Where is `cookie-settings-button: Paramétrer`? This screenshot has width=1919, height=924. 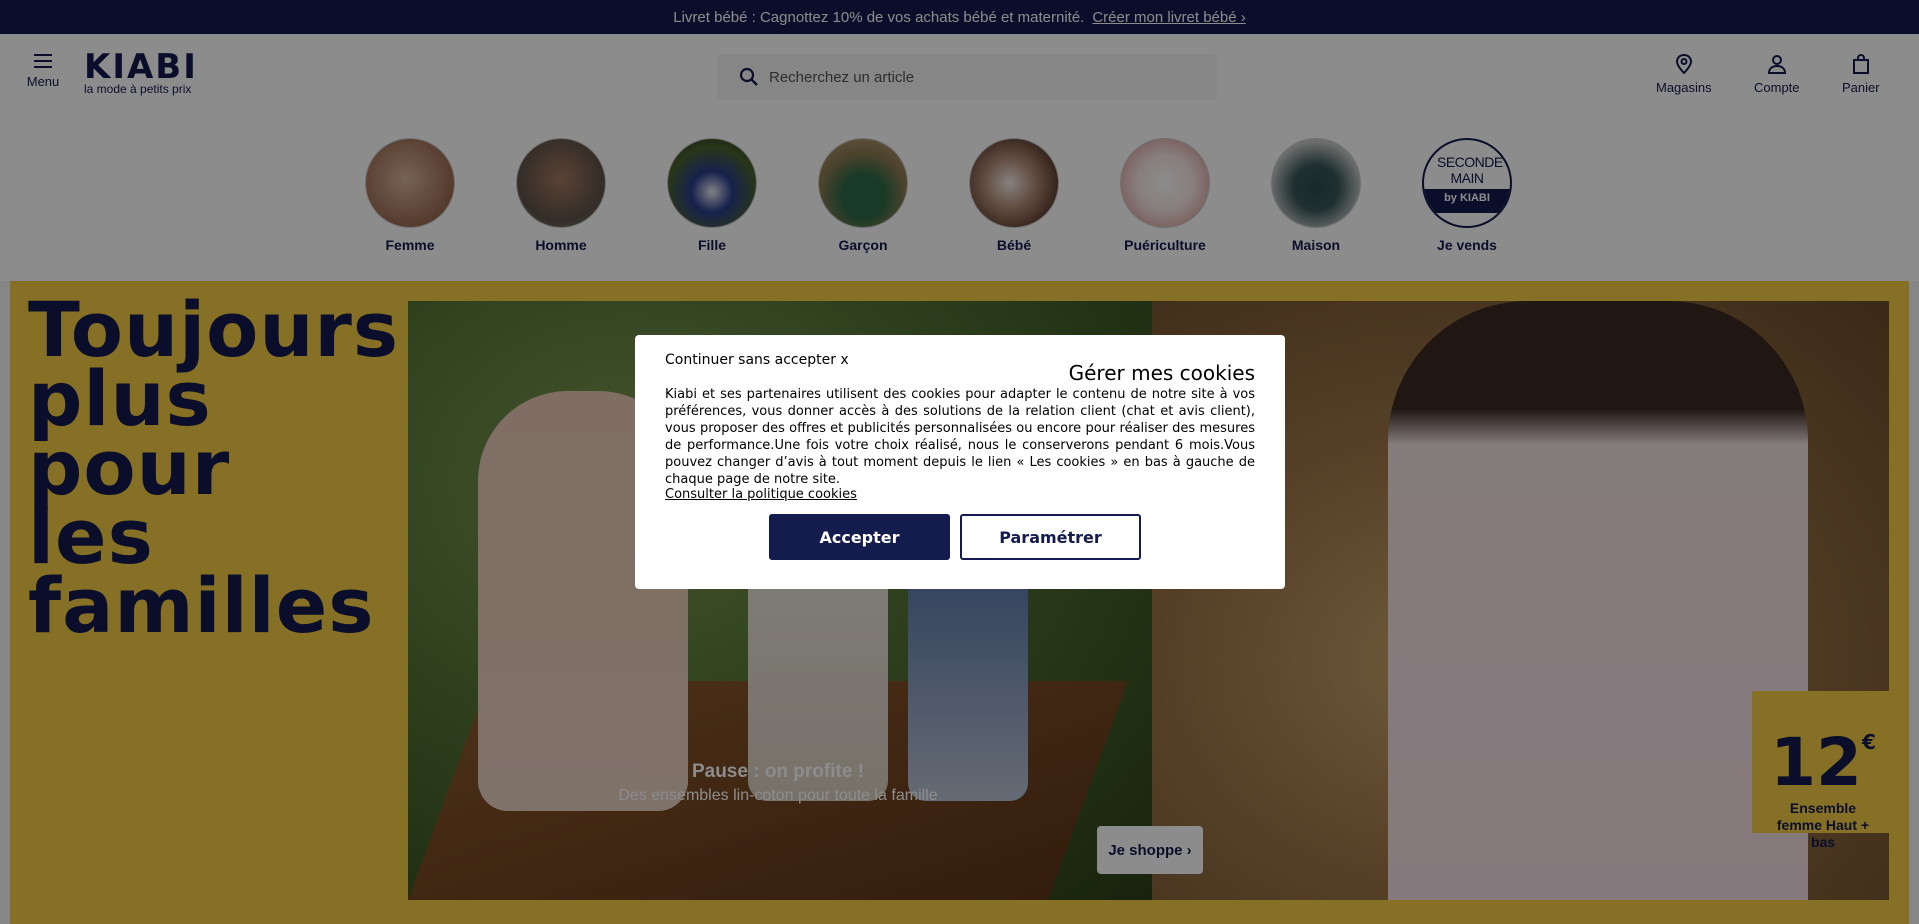
cookie-settings-button: Paramétrer is located at coordinates (1050, 537).